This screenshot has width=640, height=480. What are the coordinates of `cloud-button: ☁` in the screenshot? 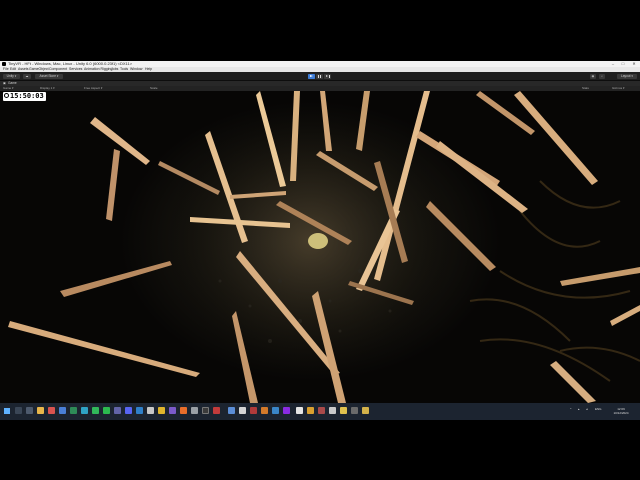 It's located at (27, 76).